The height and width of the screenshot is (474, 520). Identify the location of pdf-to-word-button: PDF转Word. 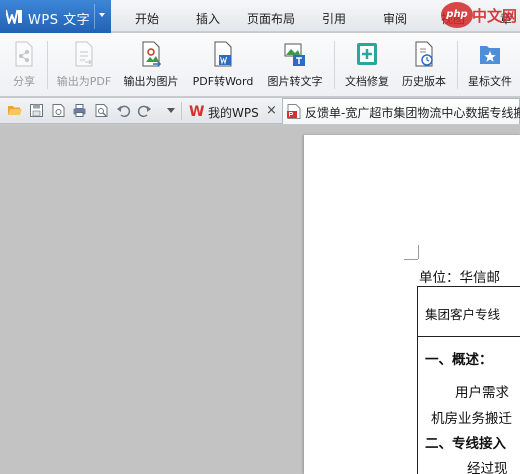
(223, 65).